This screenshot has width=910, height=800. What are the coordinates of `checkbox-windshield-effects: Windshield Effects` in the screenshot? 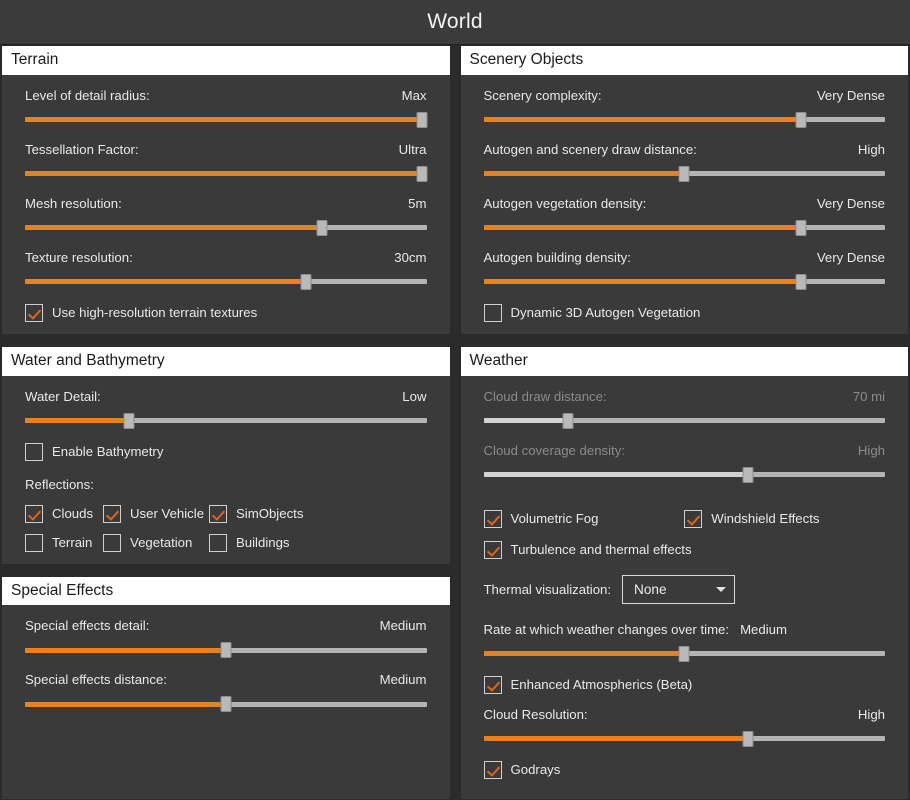 It's located at (784, 518).